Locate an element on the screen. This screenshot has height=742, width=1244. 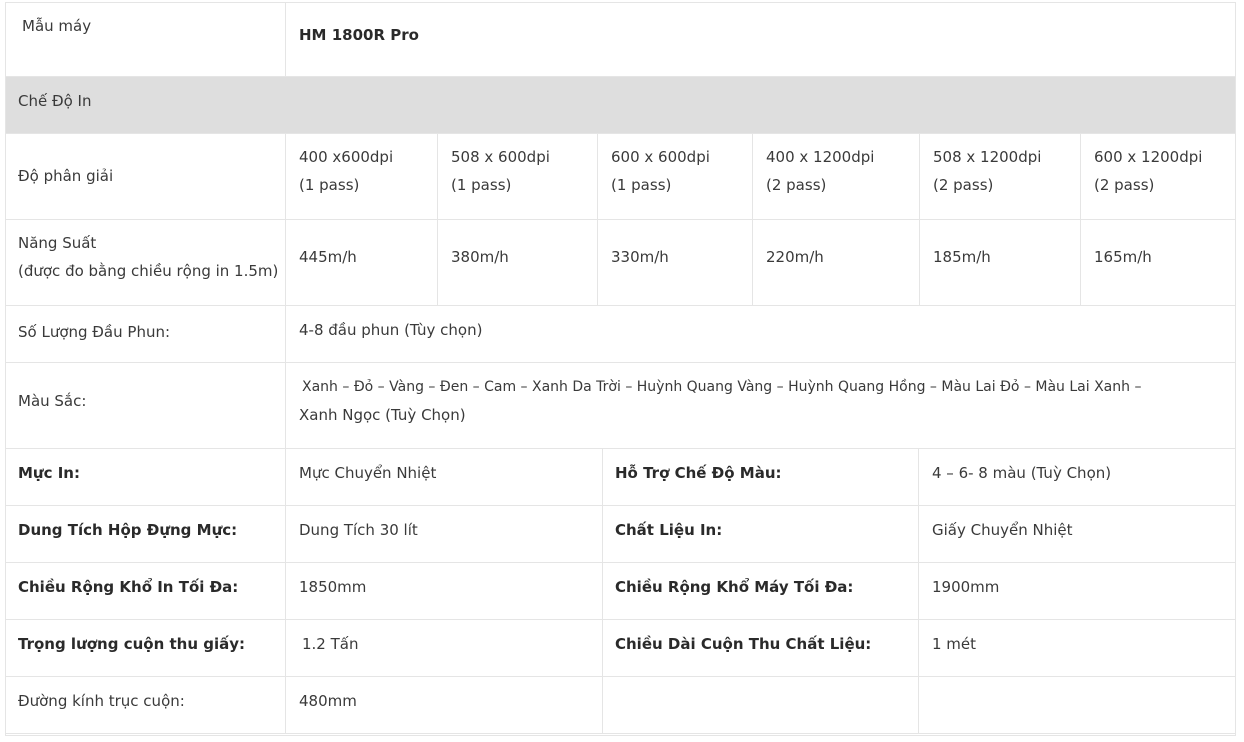
row-print-mode: Chế Độ In is located at coordinates (620, 105).